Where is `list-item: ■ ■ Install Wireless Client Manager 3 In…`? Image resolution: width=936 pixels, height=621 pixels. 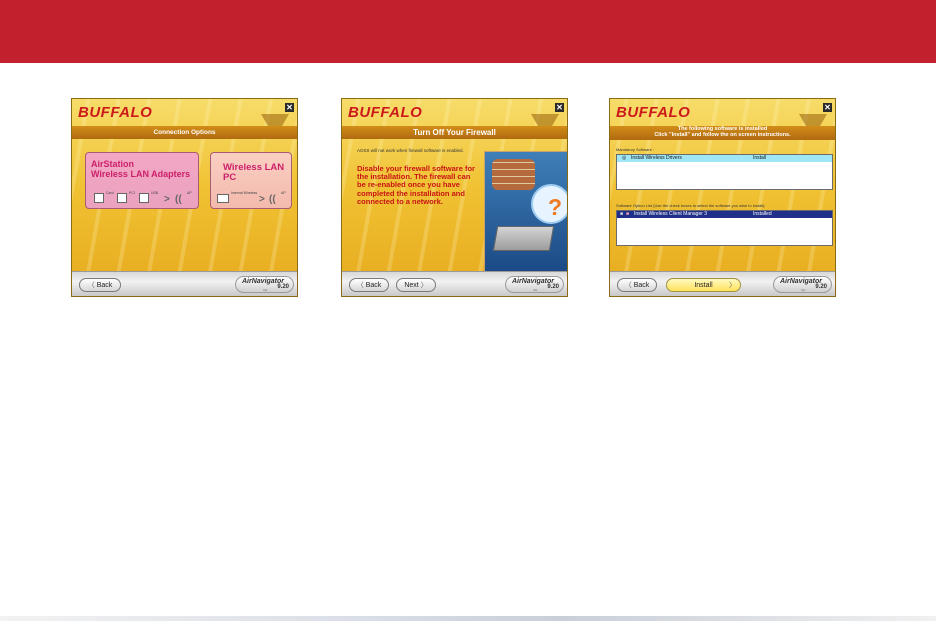 list-item: ■ ■ Install Wireless Client Manager 3 In… is located at coordinates (724, 214).